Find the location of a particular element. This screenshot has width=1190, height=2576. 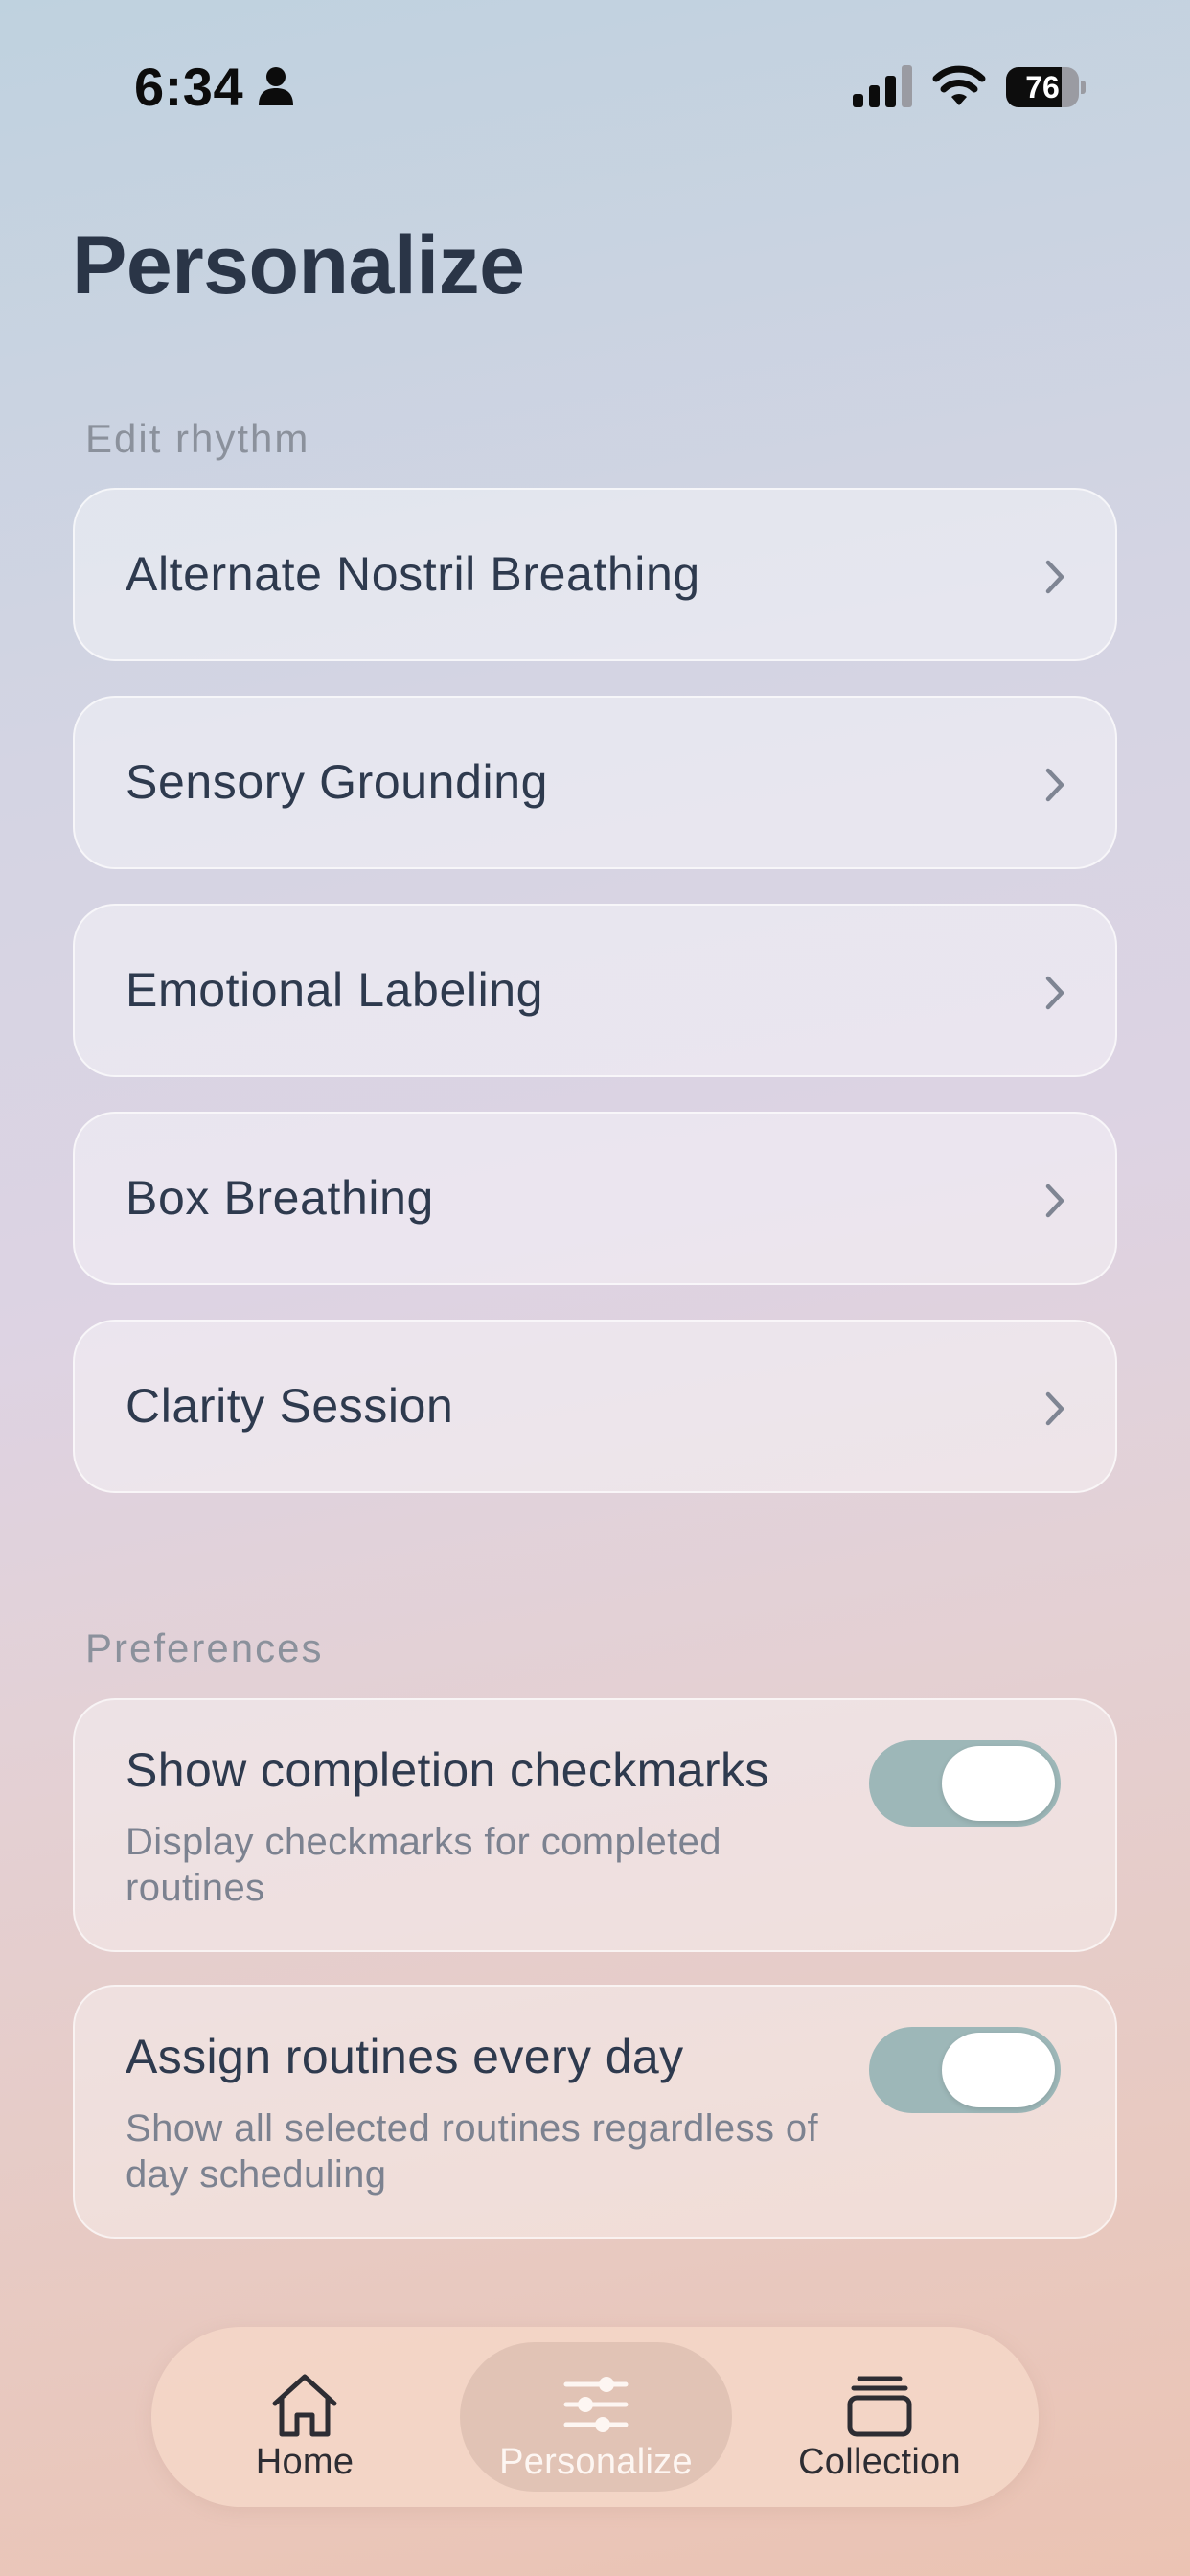

tab-bar: Home Personalize Collection is located at coordinates (595, 2417).